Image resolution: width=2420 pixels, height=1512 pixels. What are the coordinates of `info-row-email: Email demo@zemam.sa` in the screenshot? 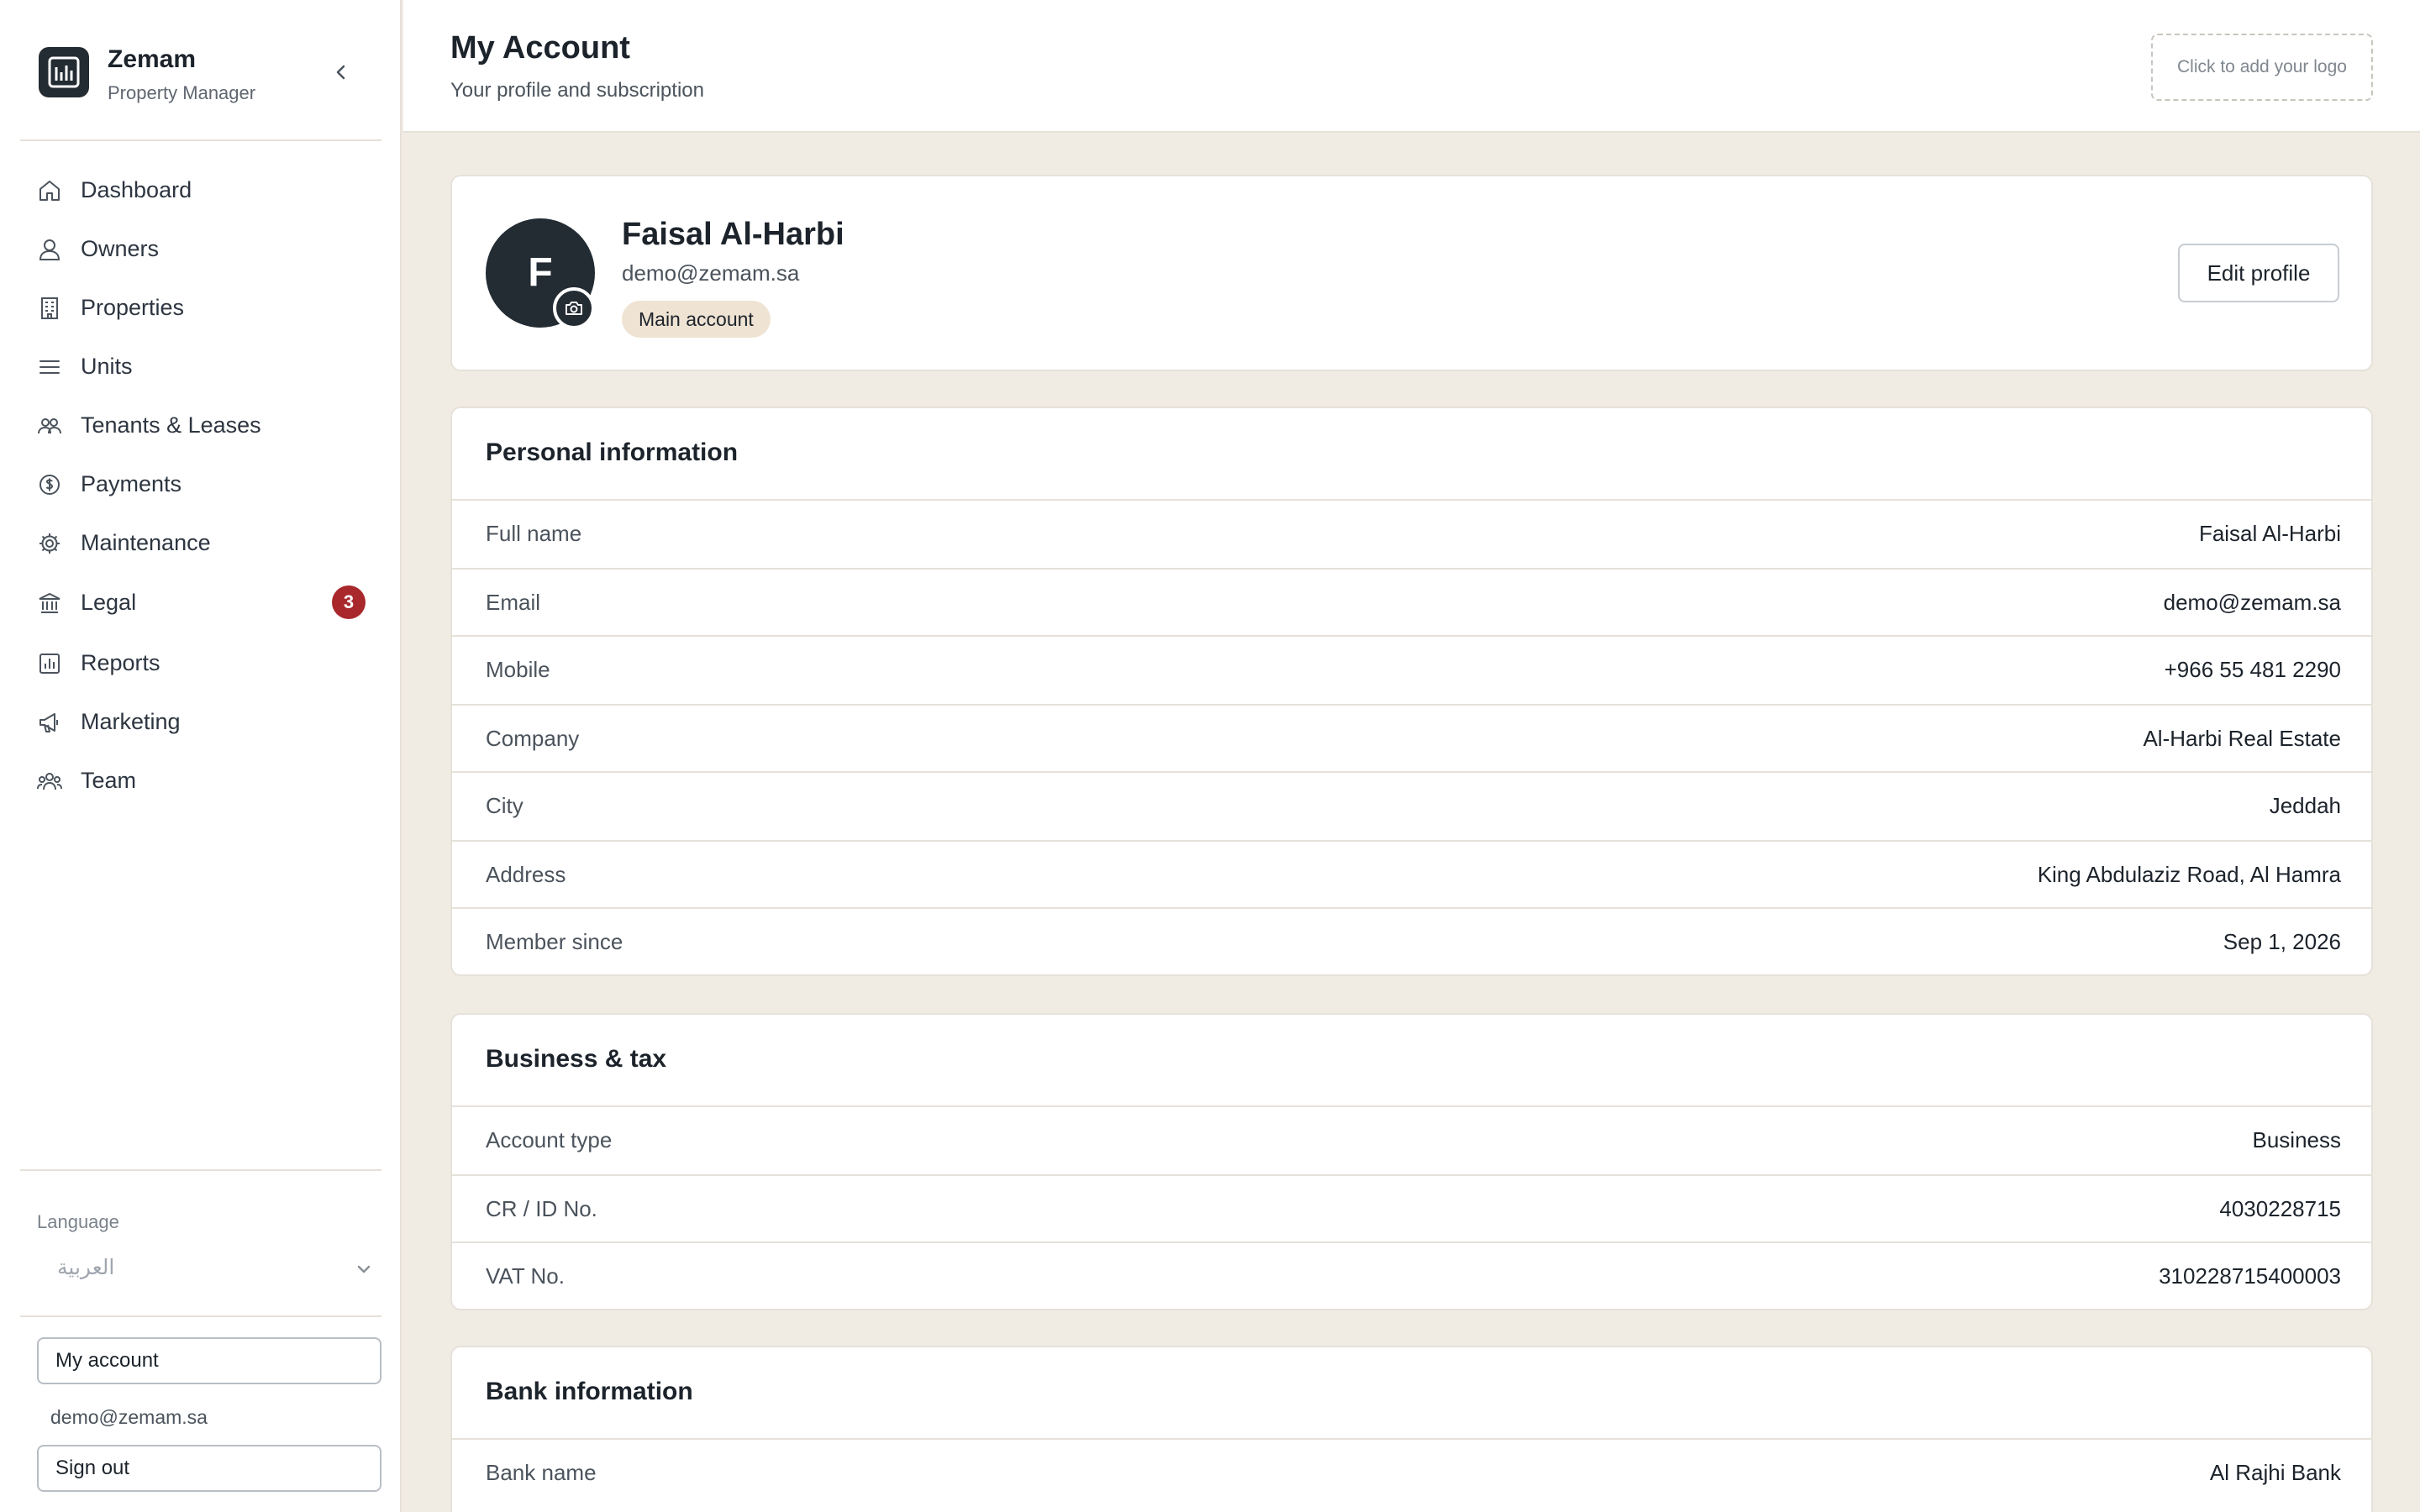 It's located at (1411, 602).